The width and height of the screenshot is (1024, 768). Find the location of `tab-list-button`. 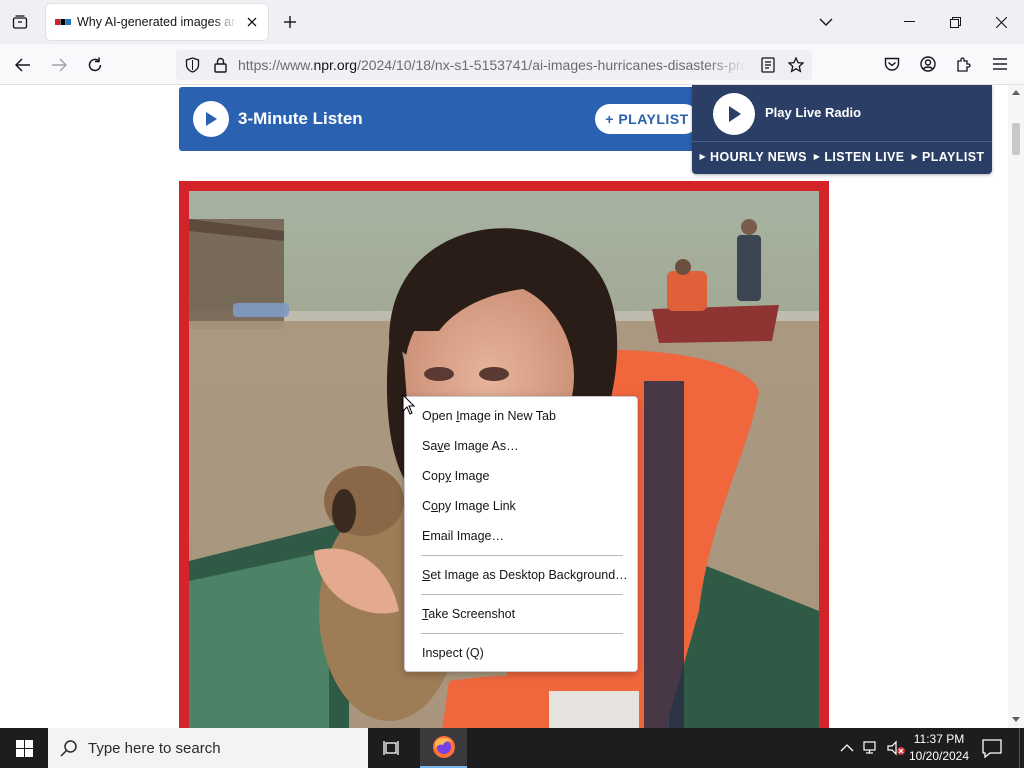

tab-list-button is located at coordinates (20, 22).